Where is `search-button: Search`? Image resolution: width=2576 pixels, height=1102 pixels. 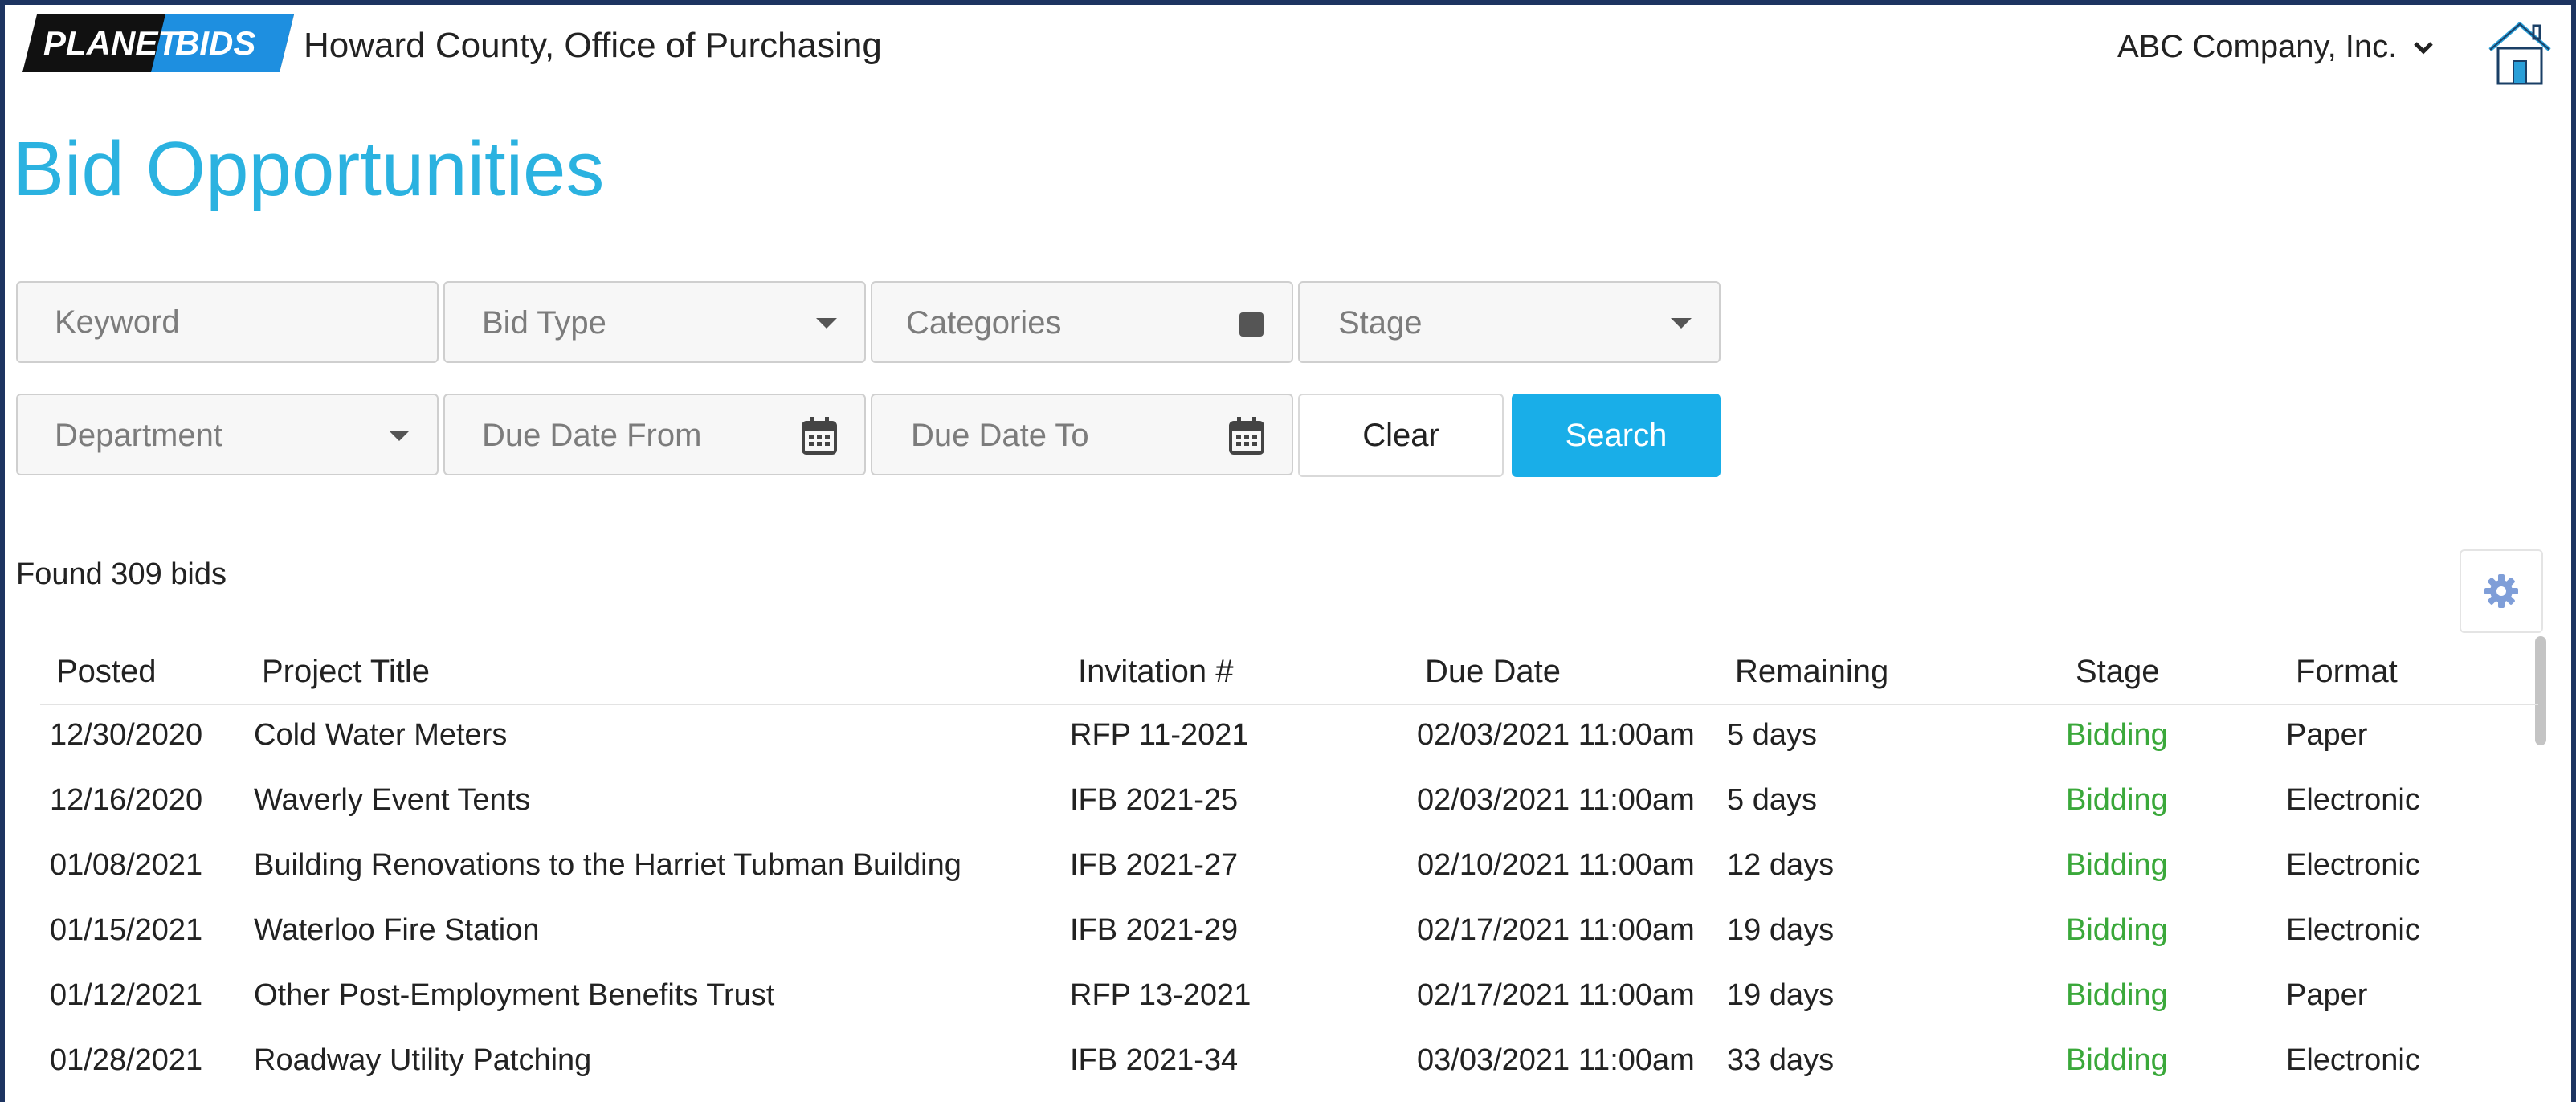 search-button: Search is located at coordinates (1616, 436).